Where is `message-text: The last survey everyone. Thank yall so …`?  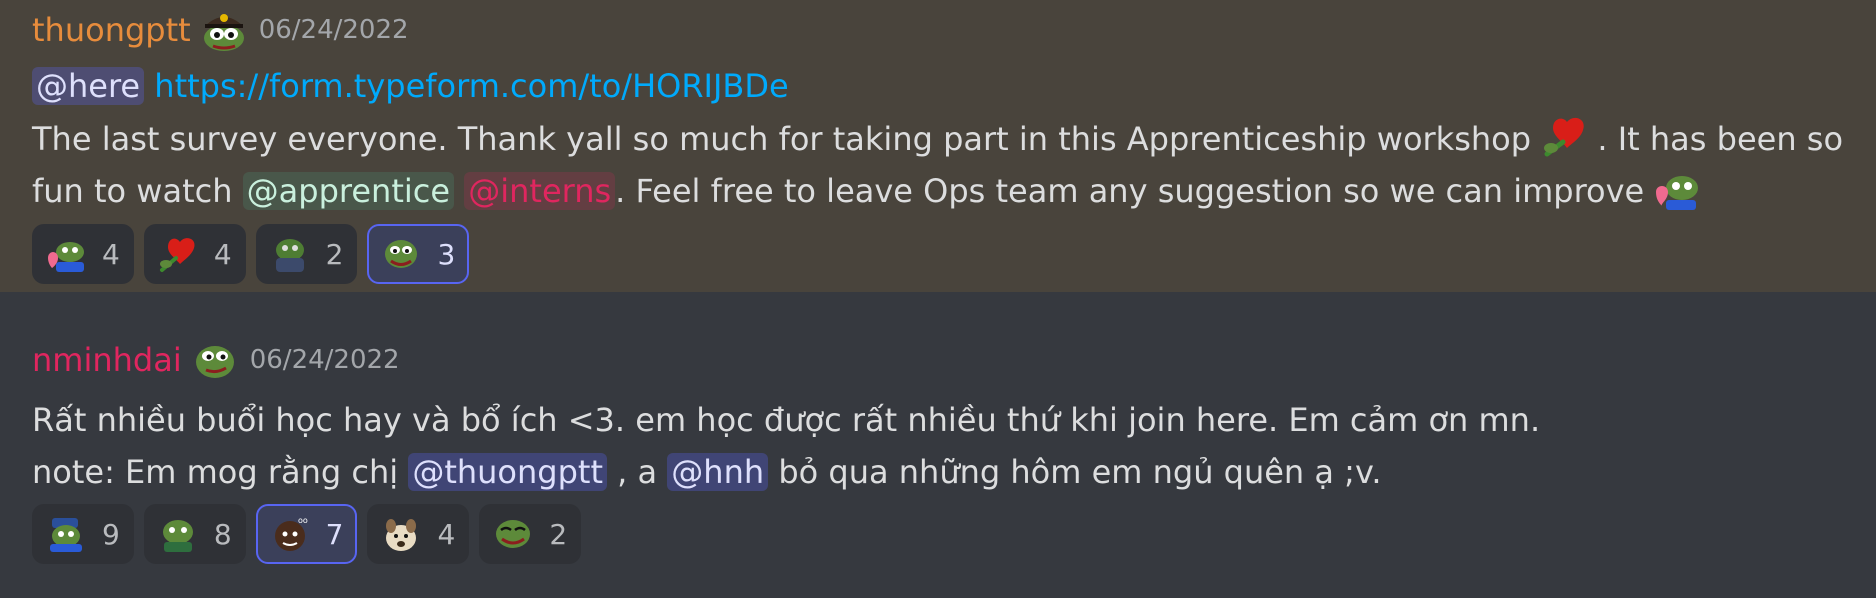 message-text: The last survey everyone. Thank yall so … is located at coordinates (782, 139).